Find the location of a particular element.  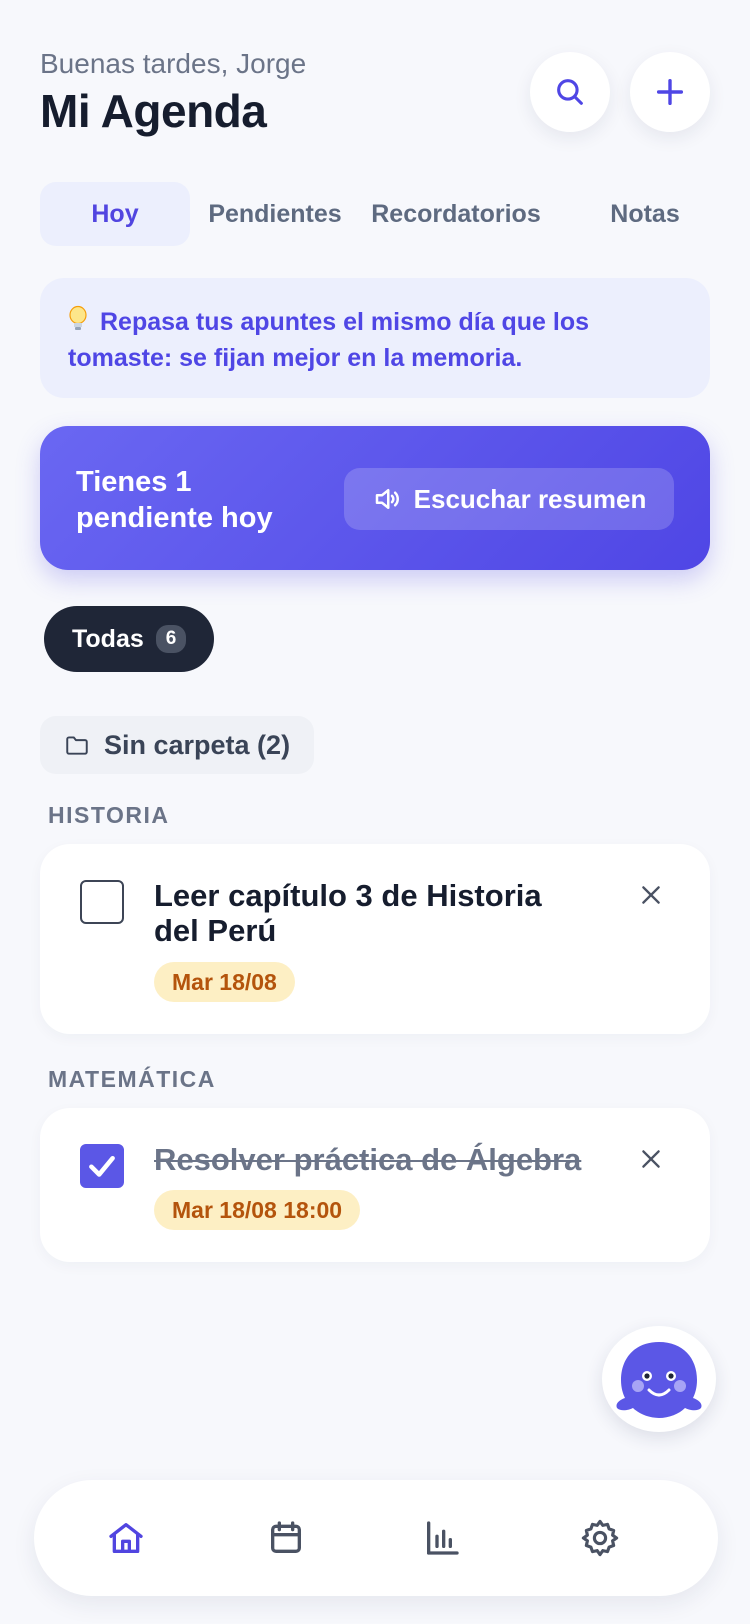

header: Buenas tardes, Jorge Mi Agenda is located at coordinates (173, 93).